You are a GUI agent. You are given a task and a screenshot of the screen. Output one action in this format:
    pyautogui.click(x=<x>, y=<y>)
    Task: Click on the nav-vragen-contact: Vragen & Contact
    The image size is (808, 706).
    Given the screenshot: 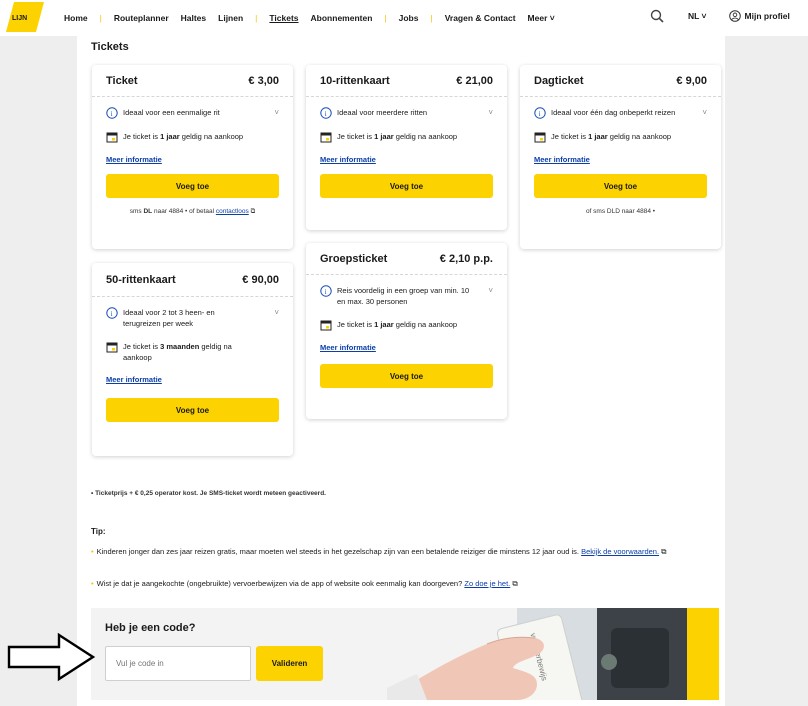 What is the action you would take?
    pyautogui.click(x=480, y=18)
    